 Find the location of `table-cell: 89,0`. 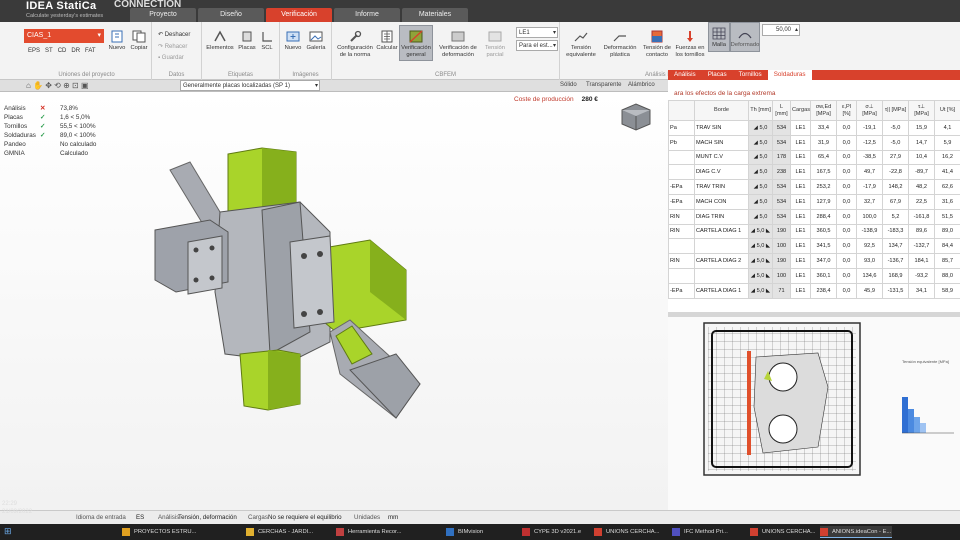

table-cell: 89,0 is located at coordinates (947, 231).